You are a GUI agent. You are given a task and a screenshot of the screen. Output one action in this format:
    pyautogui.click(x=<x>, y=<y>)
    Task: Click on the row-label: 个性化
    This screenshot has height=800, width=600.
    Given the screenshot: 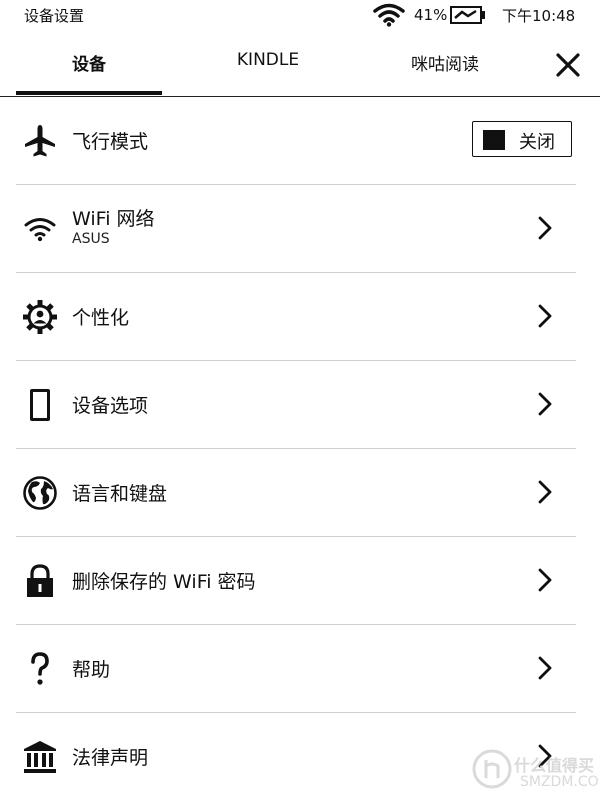 What is the action you would take?
    pyautogui.click(x=101, y=318)
    